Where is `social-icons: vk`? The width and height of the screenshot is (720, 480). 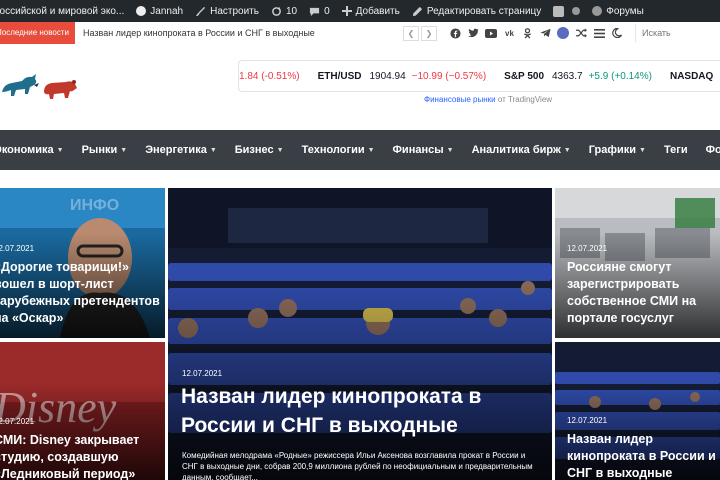 social-icons: vk is located at coordinates (539, 33).